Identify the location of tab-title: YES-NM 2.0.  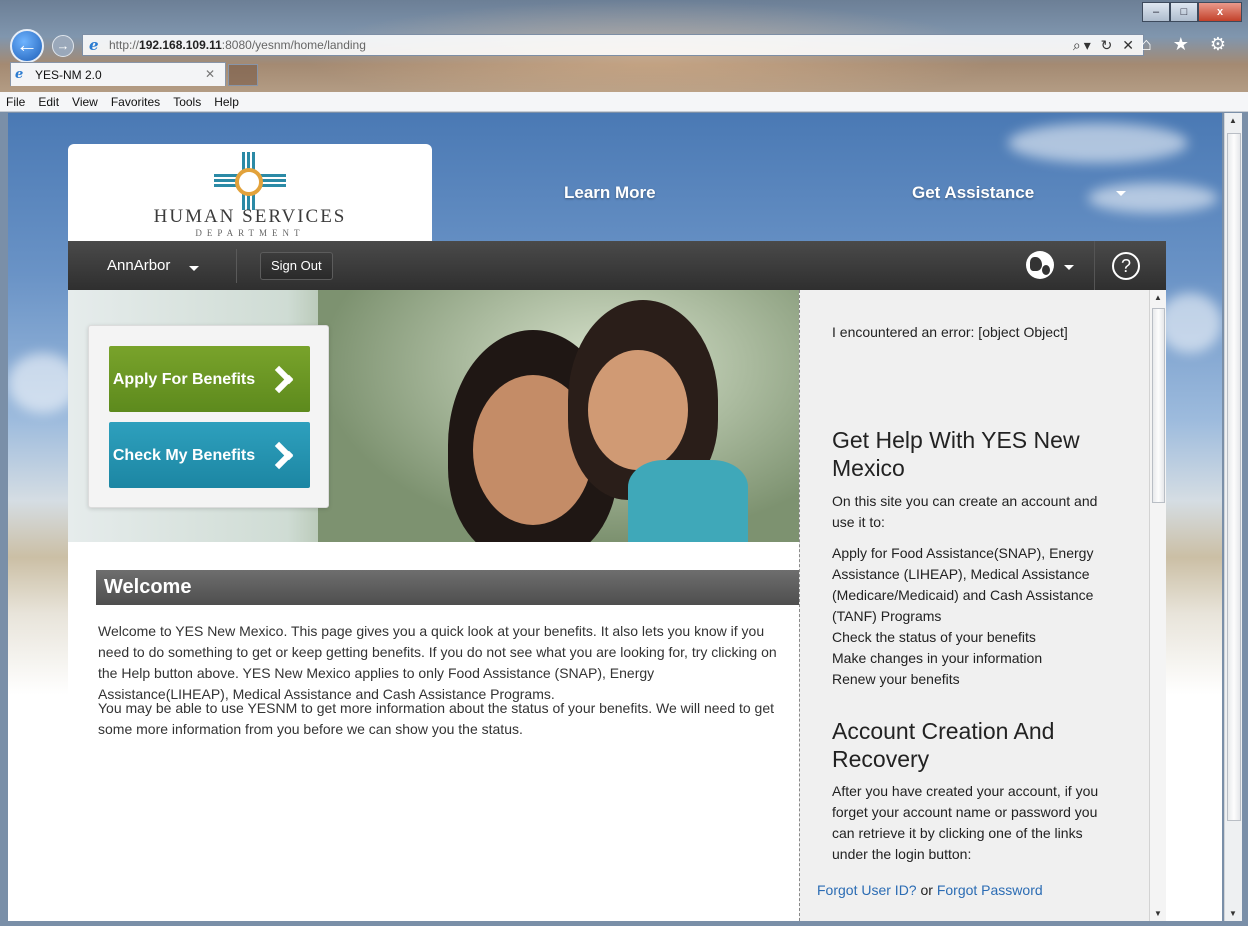
(68, 74).